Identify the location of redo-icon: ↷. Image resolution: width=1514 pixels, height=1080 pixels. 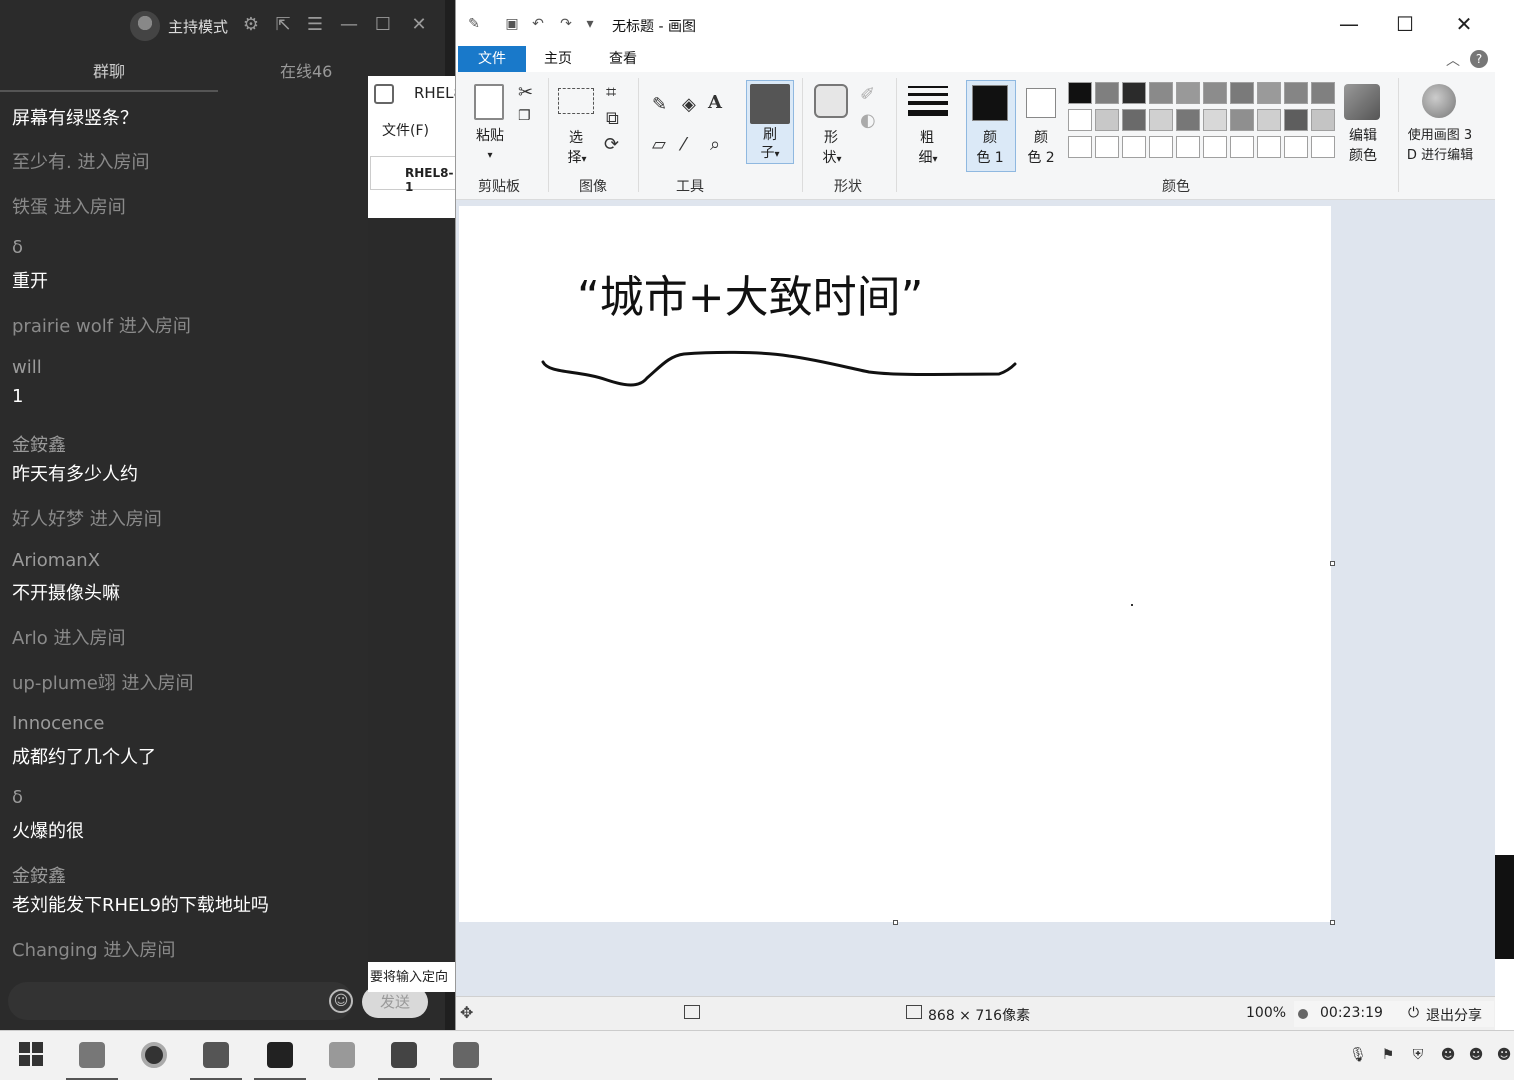
(566, 24).